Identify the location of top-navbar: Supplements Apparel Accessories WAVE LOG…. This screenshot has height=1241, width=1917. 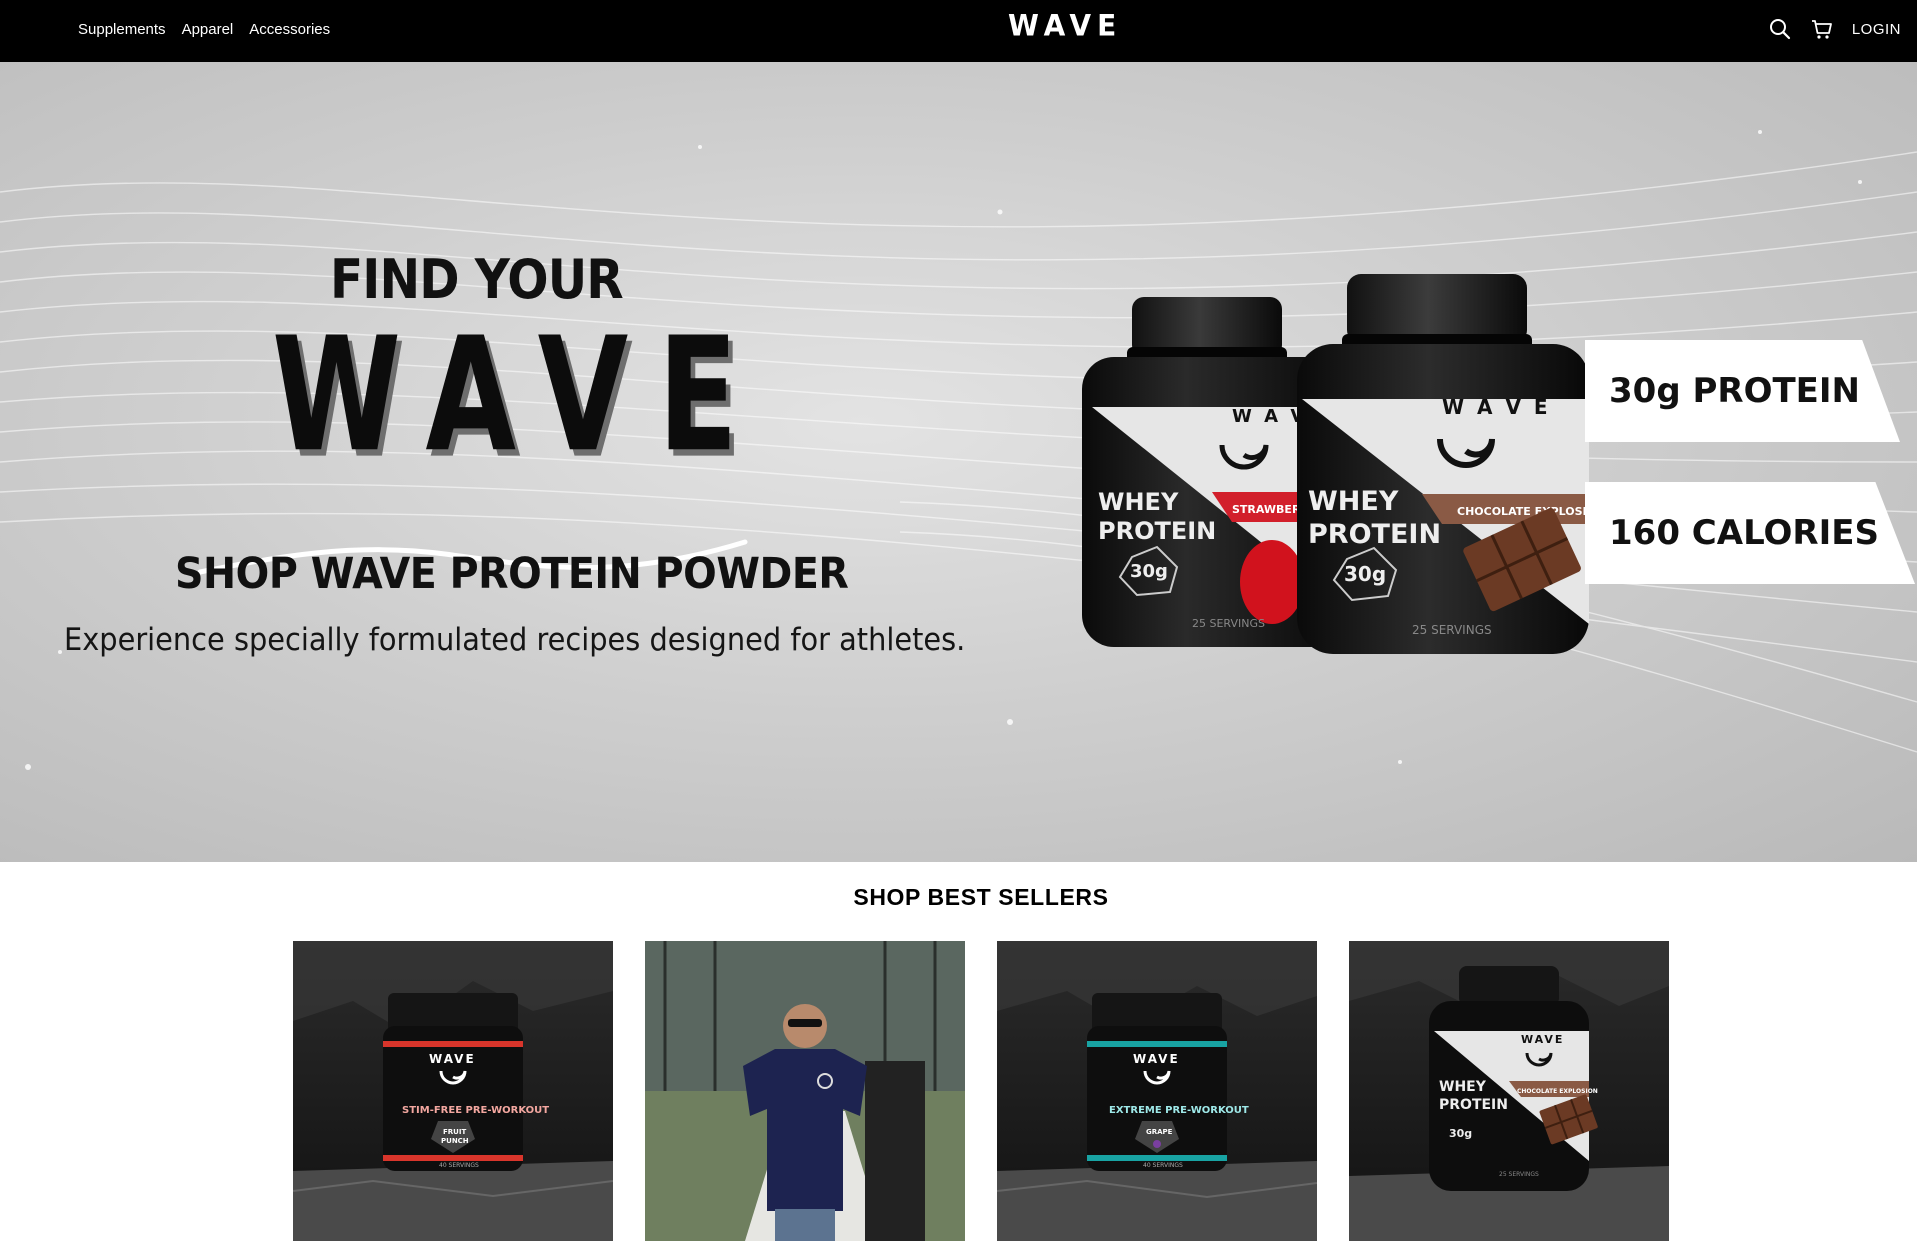
(958, 31).